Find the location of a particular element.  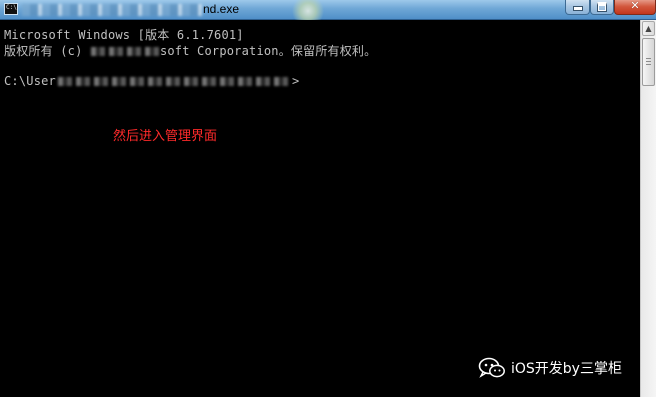

minimize-button is located at coordinates (577, 7).